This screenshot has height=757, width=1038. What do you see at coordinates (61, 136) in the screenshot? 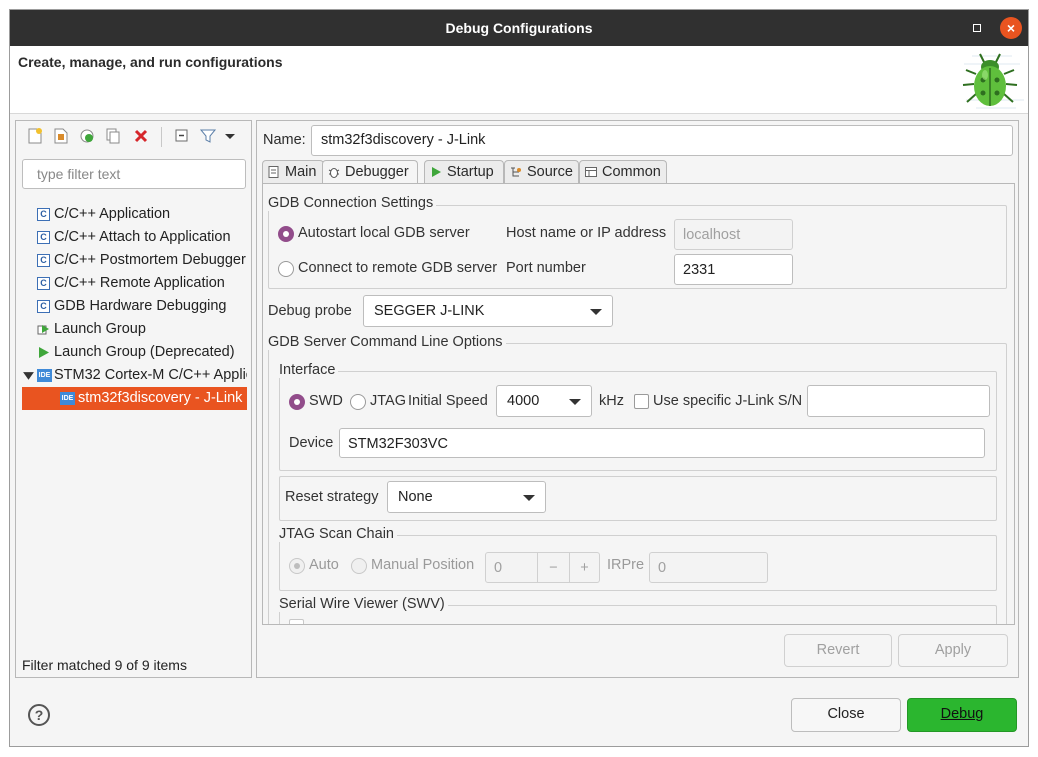
I see `new-prototype-icon` at bounding box center [61, 136].